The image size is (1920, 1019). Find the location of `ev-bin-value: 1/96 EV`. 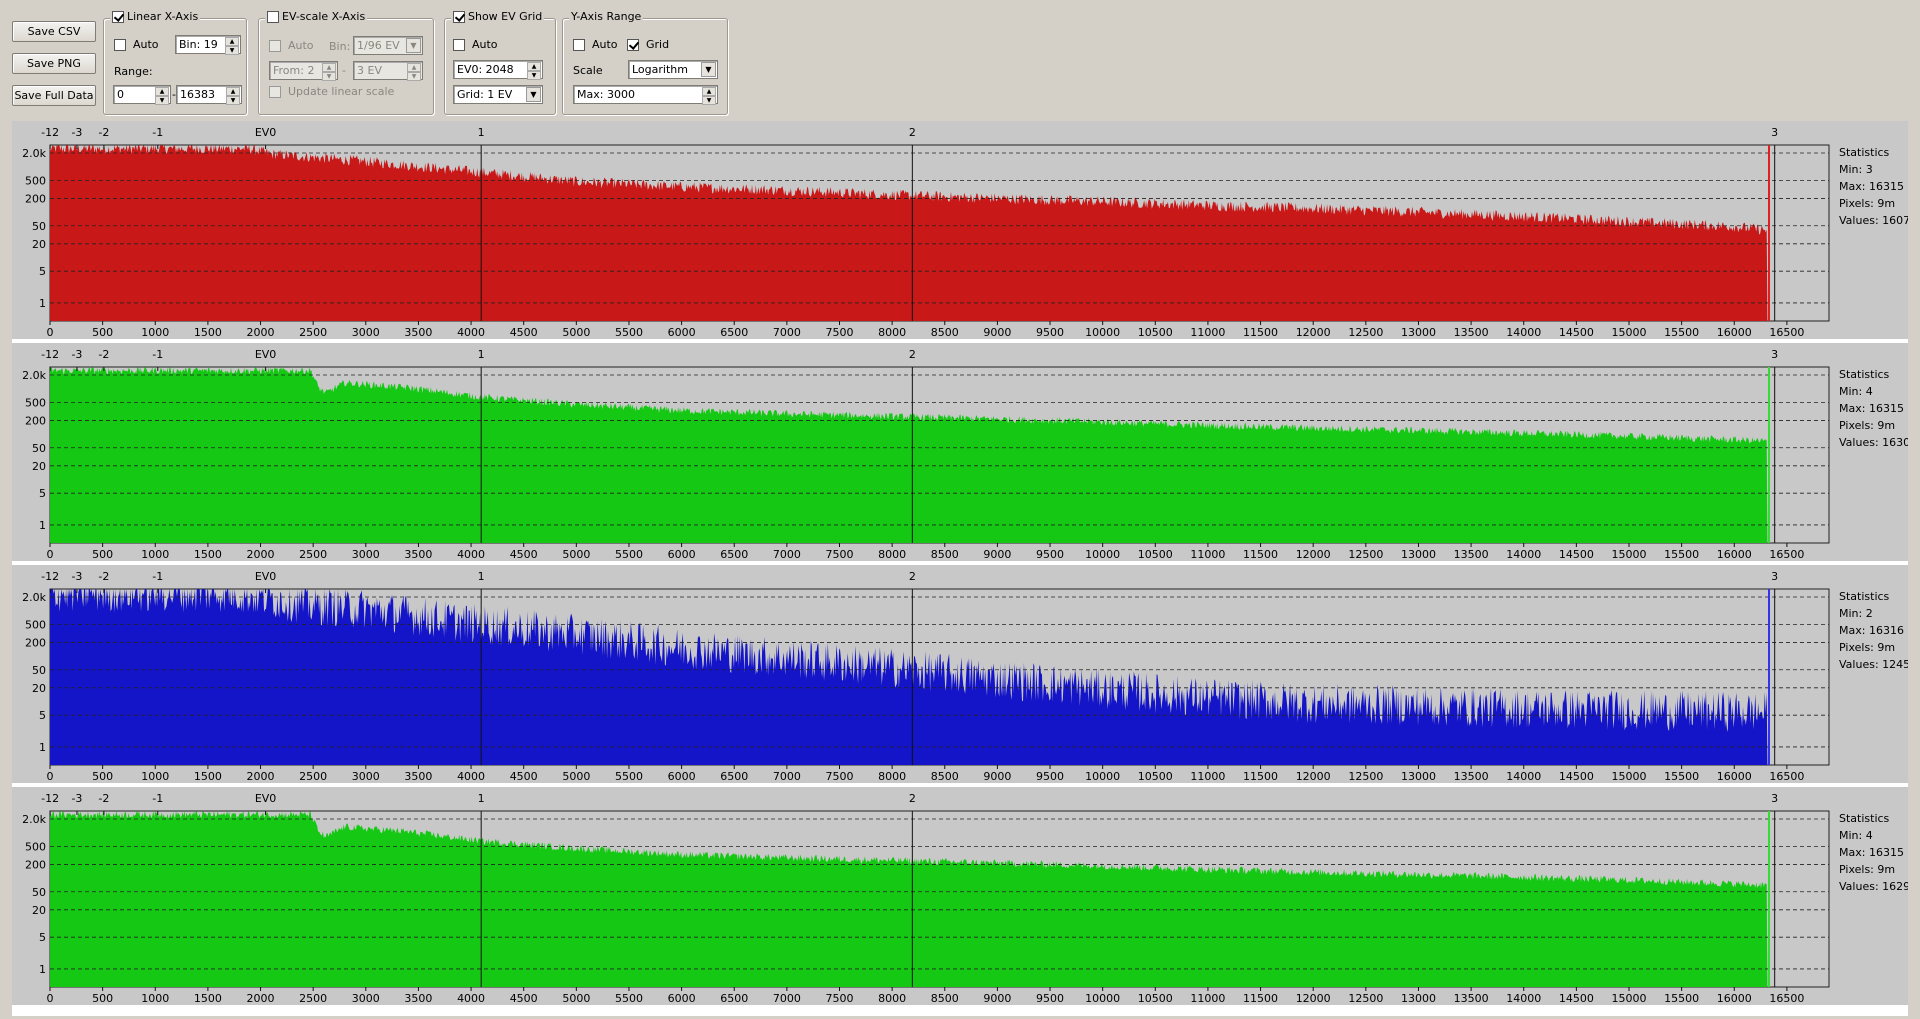

ev-bin-value: 1/96 EV is located at coordinates (378, 45).